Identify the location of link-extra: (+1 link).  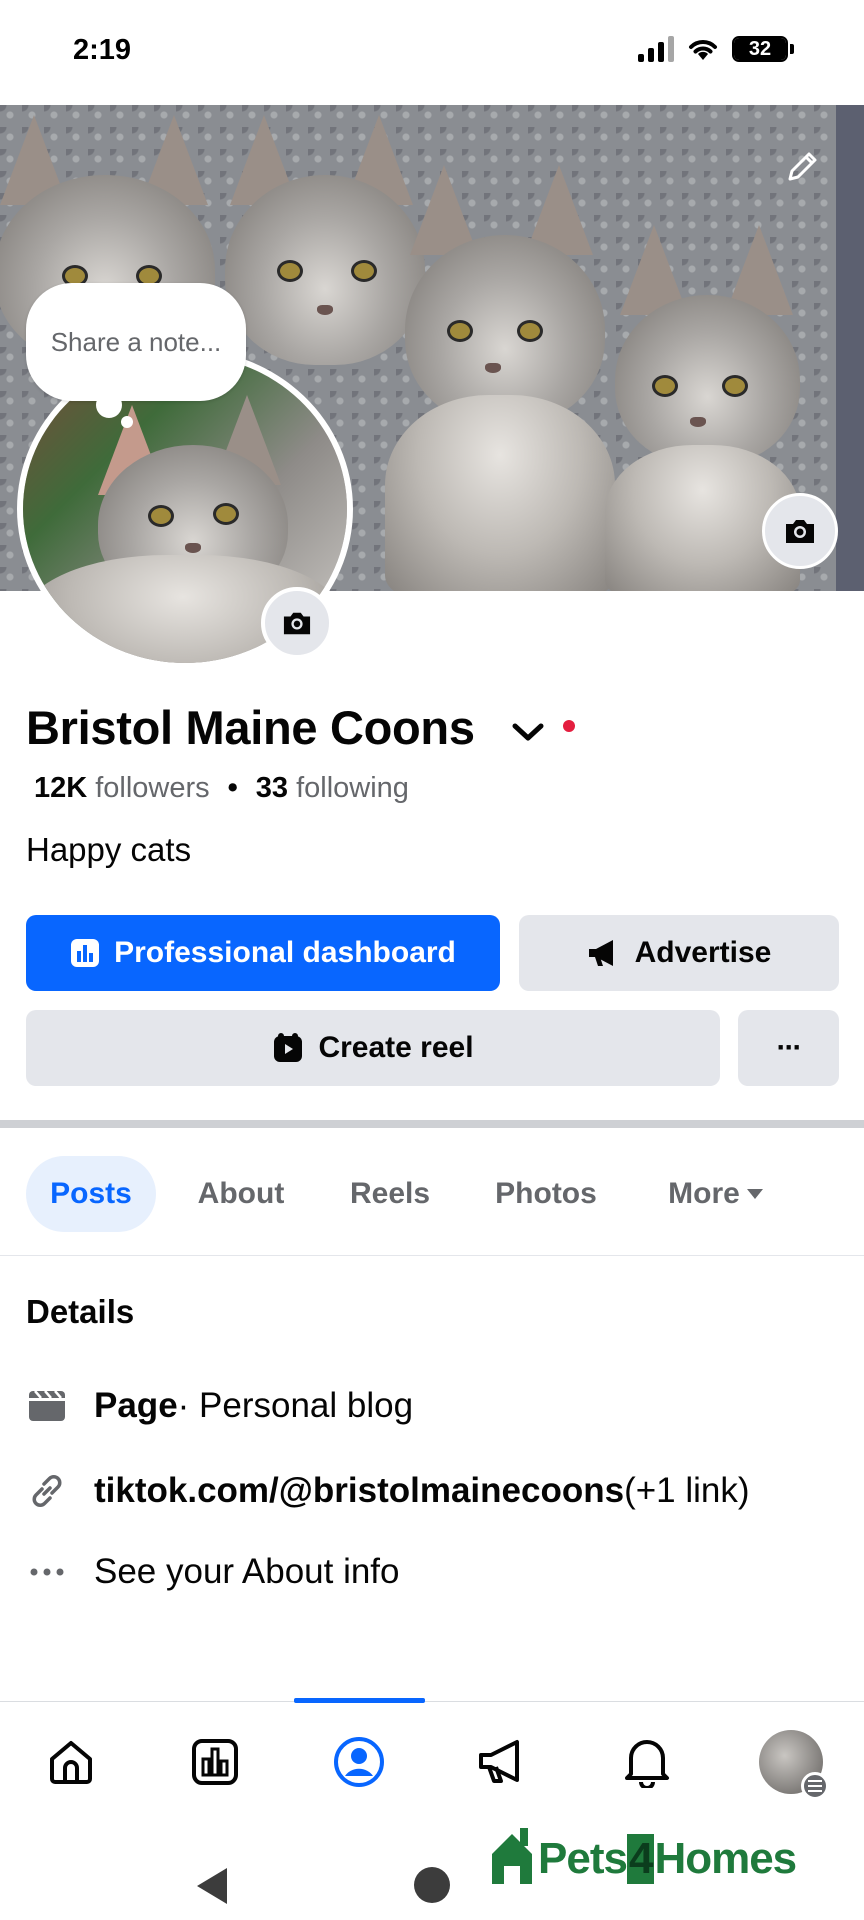
(686, 1491).